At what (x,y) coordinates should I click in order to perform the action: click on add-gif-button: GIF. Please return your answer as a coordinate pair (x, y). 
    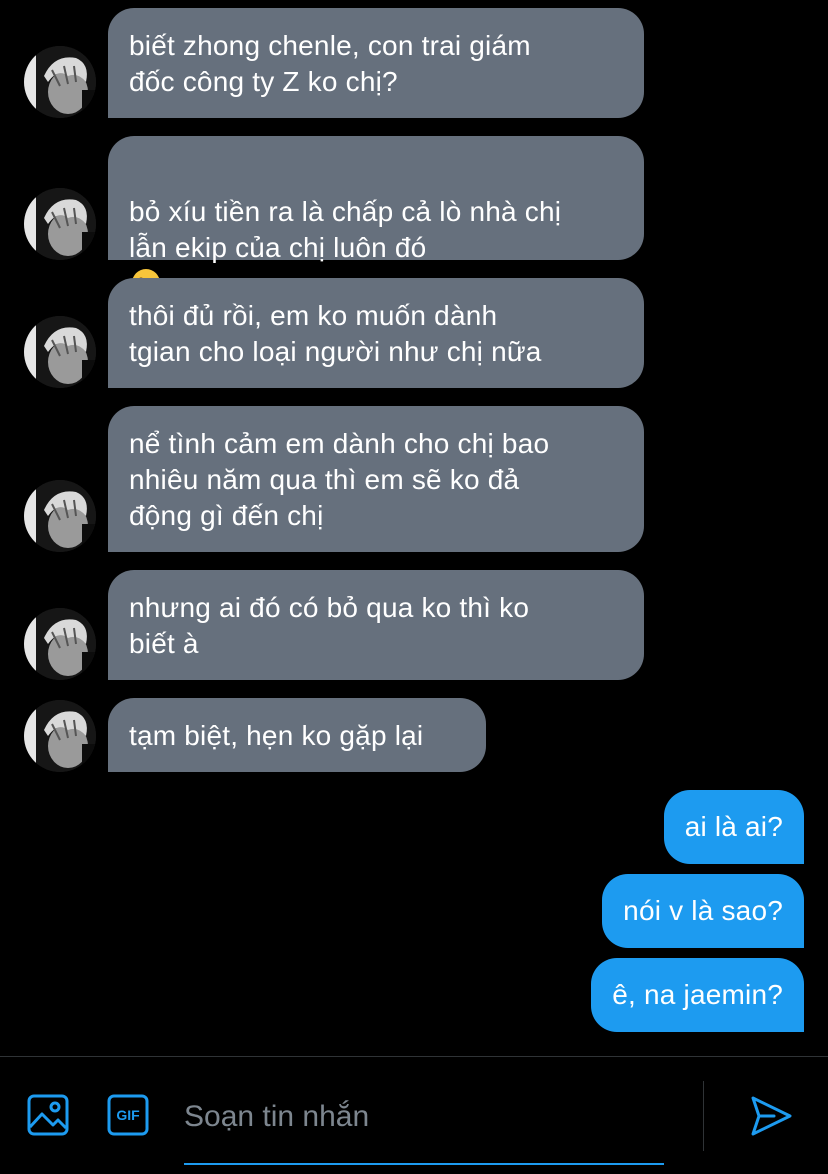
    Looking at the image, I should click on (128, 1115).